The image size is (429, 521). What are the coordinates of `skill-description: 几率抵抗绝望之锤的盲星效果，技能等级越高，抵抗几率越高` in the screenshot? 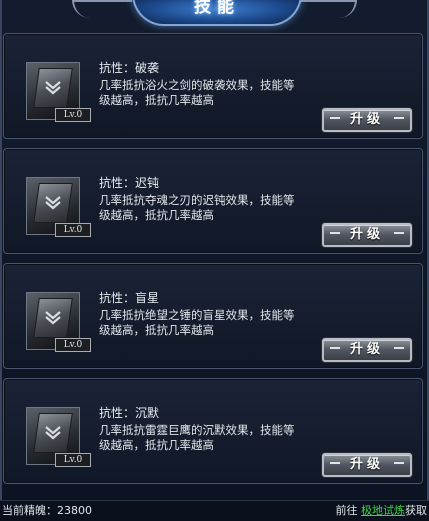 It's located at (197, 322).